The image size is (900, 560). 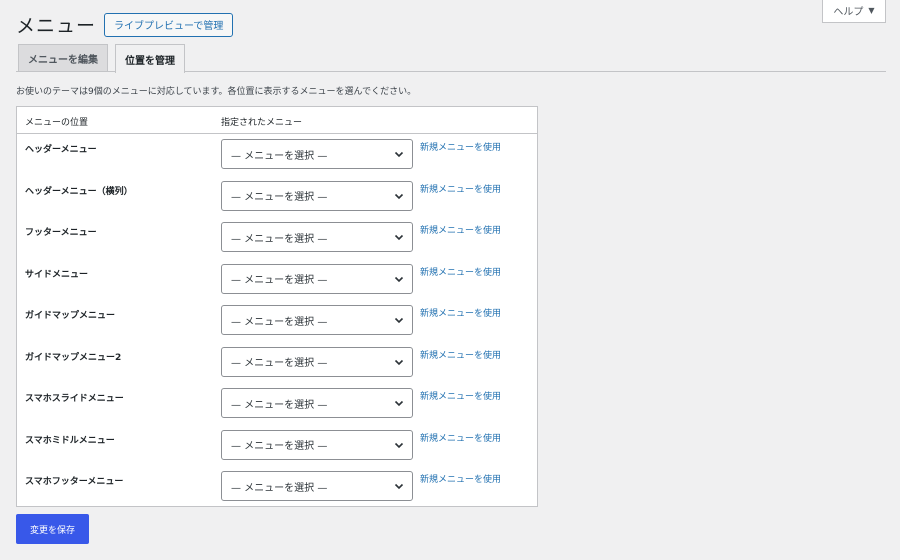 What do you see at coordinates (871, 10) in the screenshot?
I see `caret-down-icon: ▼` at bounding box center [871, 10].